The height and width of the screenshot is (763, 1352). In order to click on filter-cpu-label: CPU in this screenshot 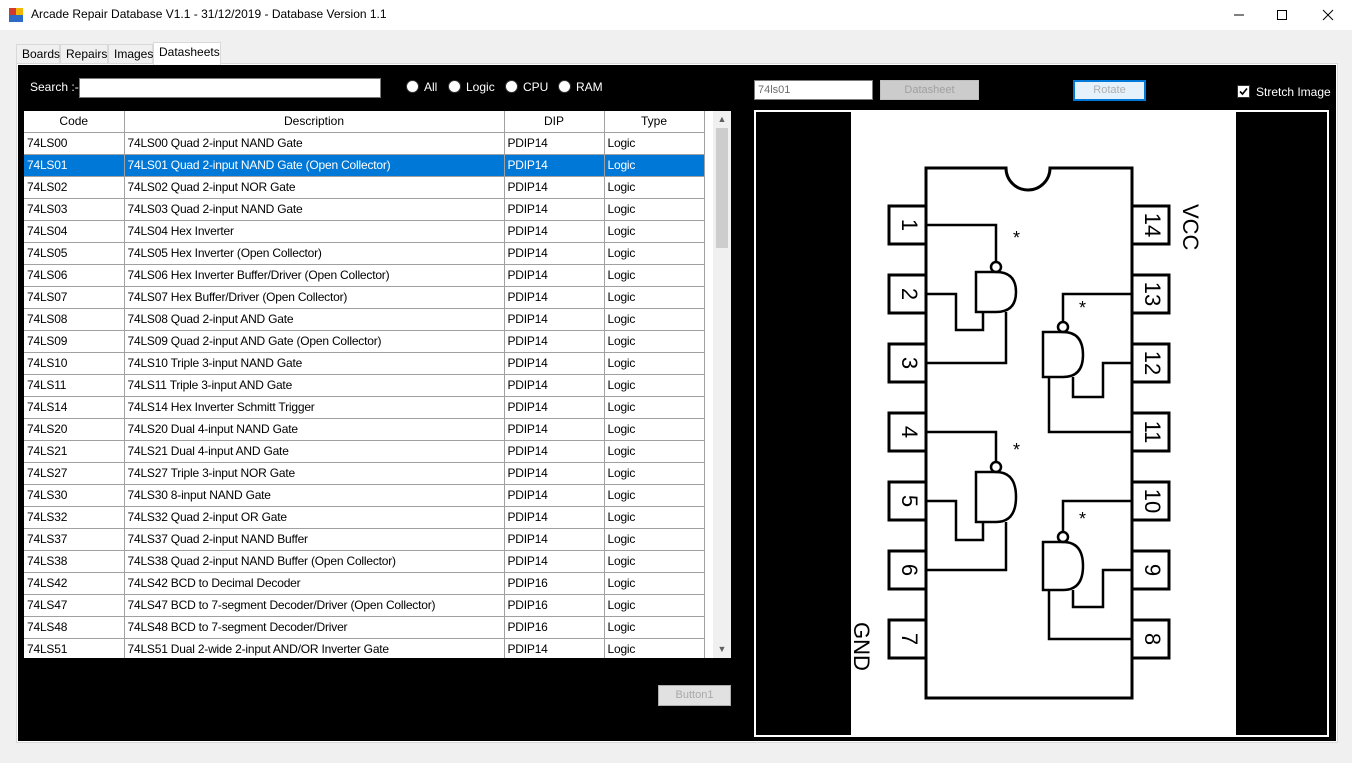, I will do `click(535, 87)`.